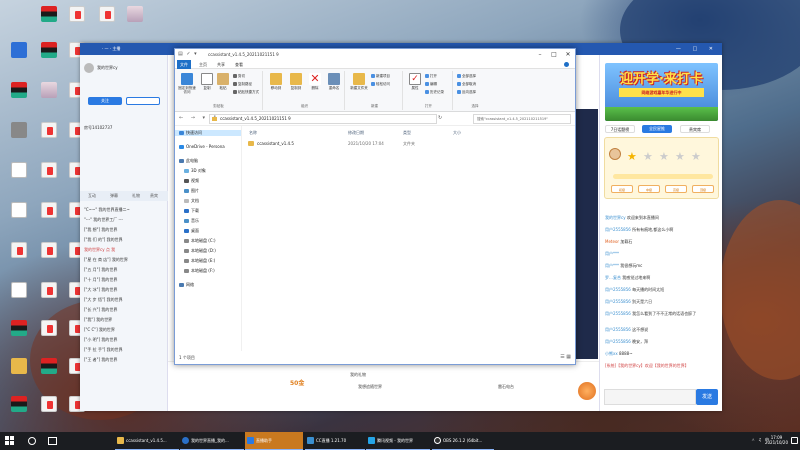 The width and height of the screenshot is (800, 450). What do you see at coordinates (360, 144) in the screenshot?
I see `table-row: ccassistant_v1.4.5 2021/10/20 17:04 文件夹` at bounding box center [360, 144].